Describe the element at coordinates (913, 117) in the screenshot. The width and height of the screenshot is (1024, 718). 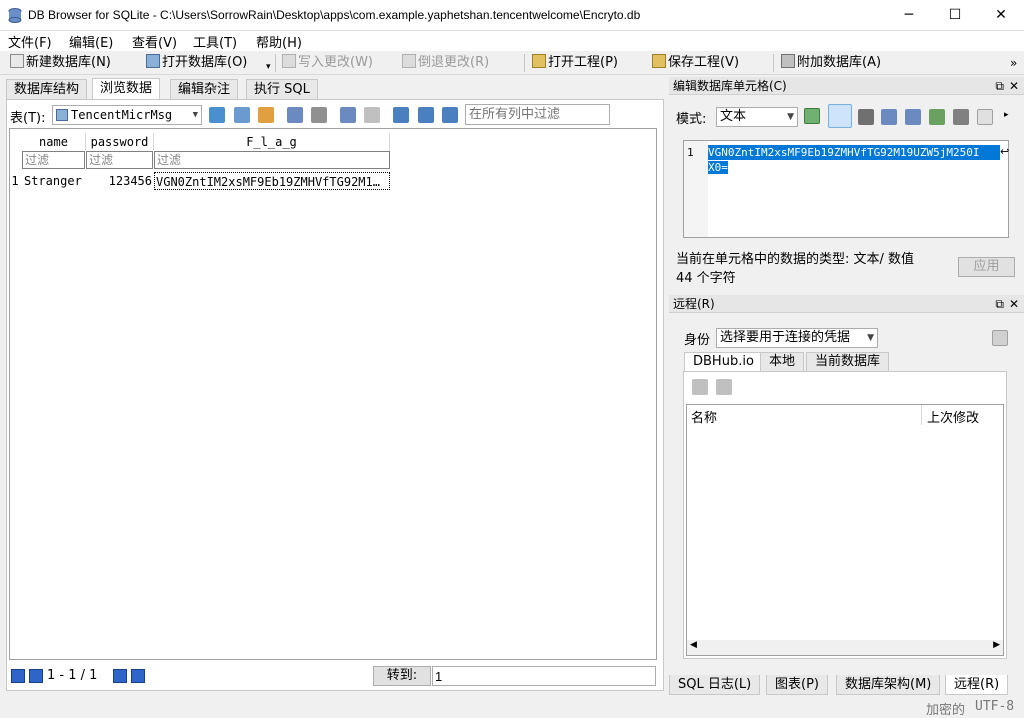
I see `export-icon` at that location.